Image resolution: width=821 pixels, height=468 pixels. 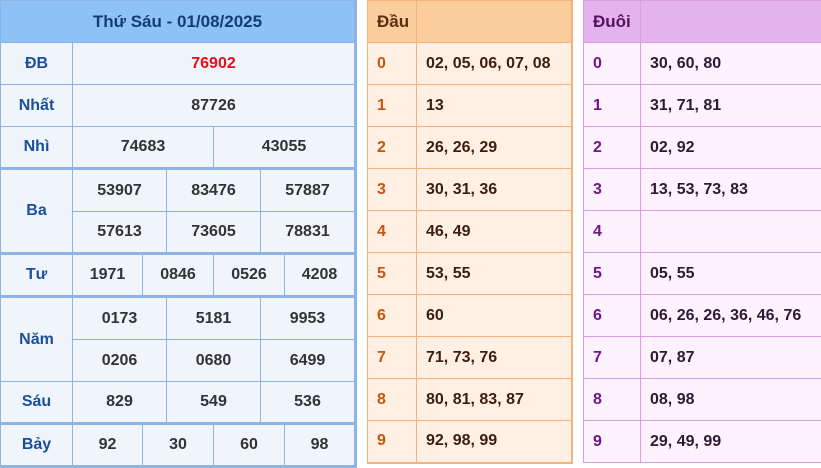 I want to click on duoi-row: 707, 87, so click(x=702, y=358).